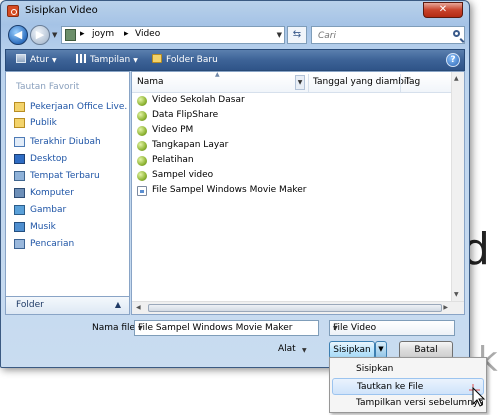 The image size is (498, 415). I want to click on music-icon, so click(19, 227).